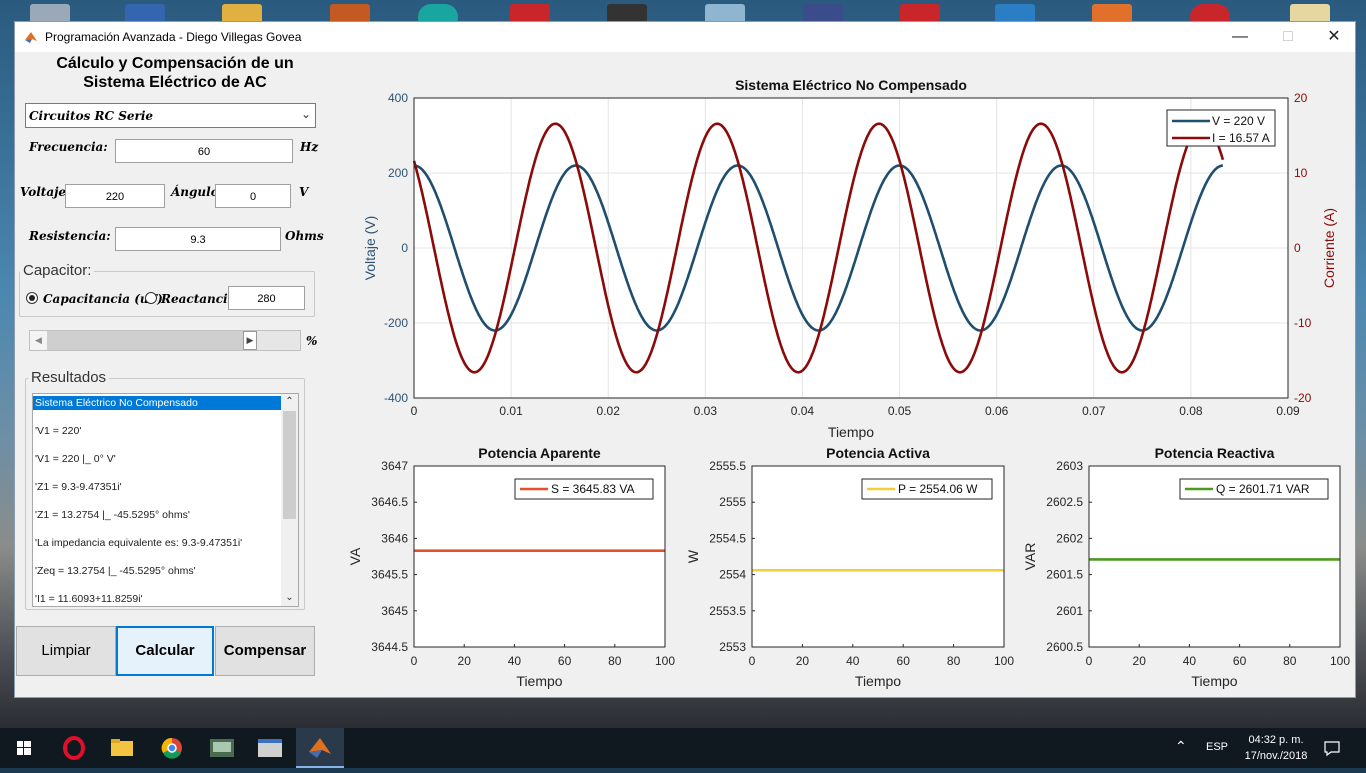 This screenshot has width=1366, height=773. What do you see at coordinates (1301, 173) in the screenshot?
I see `main-y-right-tick-label: 10` at bounding box center [1301, 173].